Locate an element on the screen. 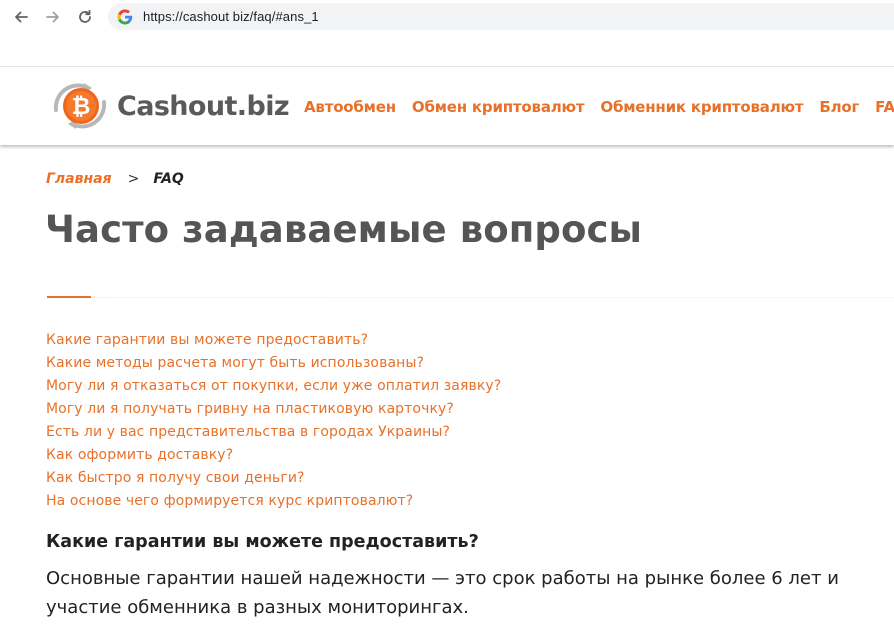  breadcrumb-current: FAQ is located at coordinates (168, 179).